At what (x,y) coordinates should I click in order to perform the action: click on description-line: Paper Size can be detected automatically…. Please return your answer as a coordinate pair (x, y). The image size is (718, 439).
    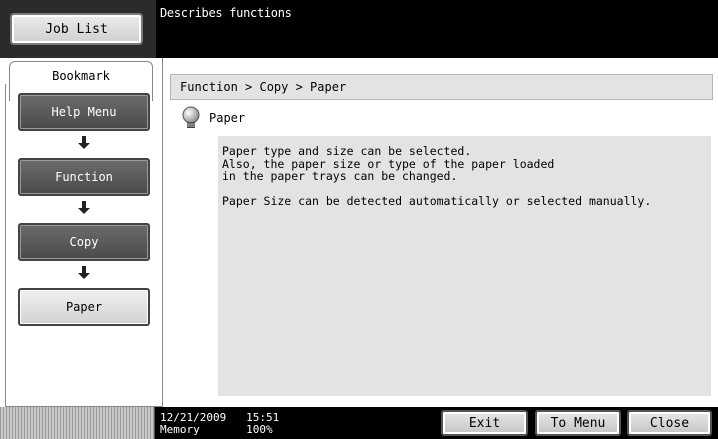
    Looking at the image, I should click on (437, 200).